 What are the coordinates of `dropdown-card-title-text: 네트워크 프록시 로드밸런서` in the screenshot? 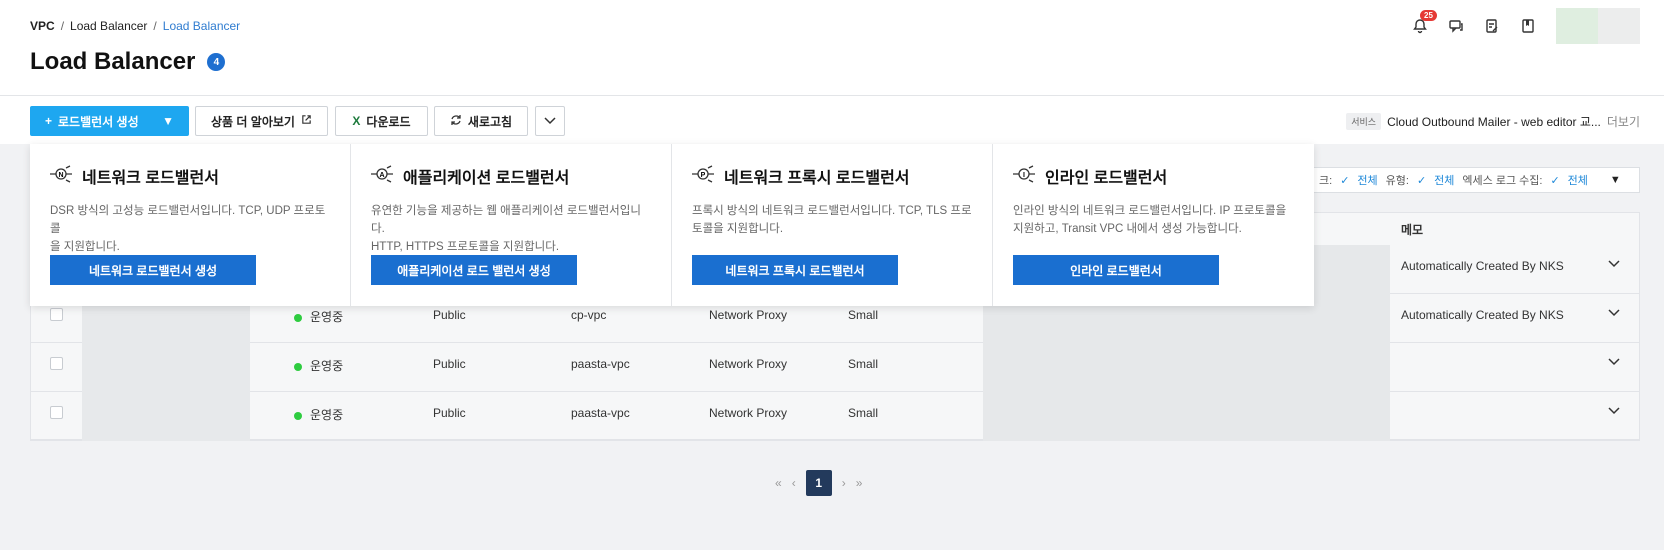 It's located at (817, 178).